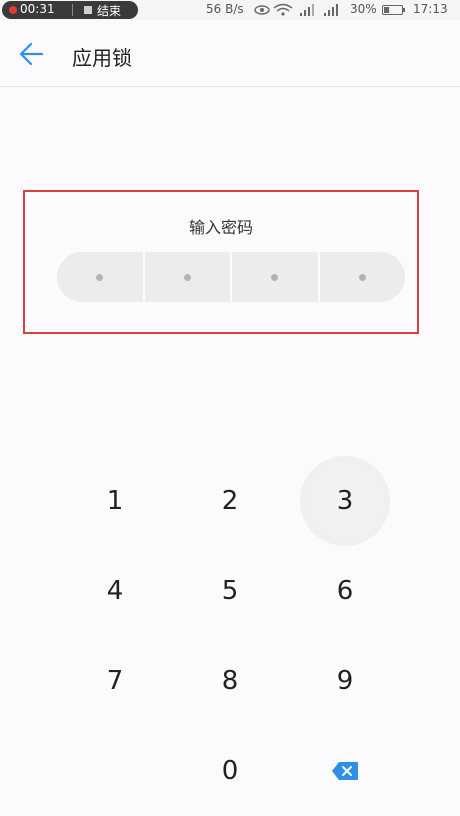 The width and height of the screenshot is (460, 816). What do you see at coordinates (296, 9) in the screenshot?
I see `status-icons` at bounding box center [296, 9].